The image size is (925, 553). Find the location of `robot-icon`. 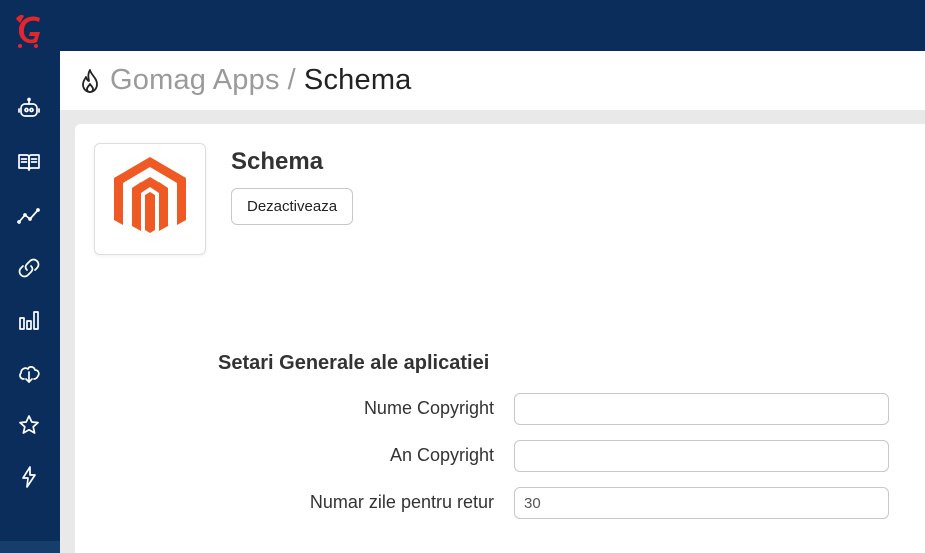

robot-icon is located at coordinates (29, 108).